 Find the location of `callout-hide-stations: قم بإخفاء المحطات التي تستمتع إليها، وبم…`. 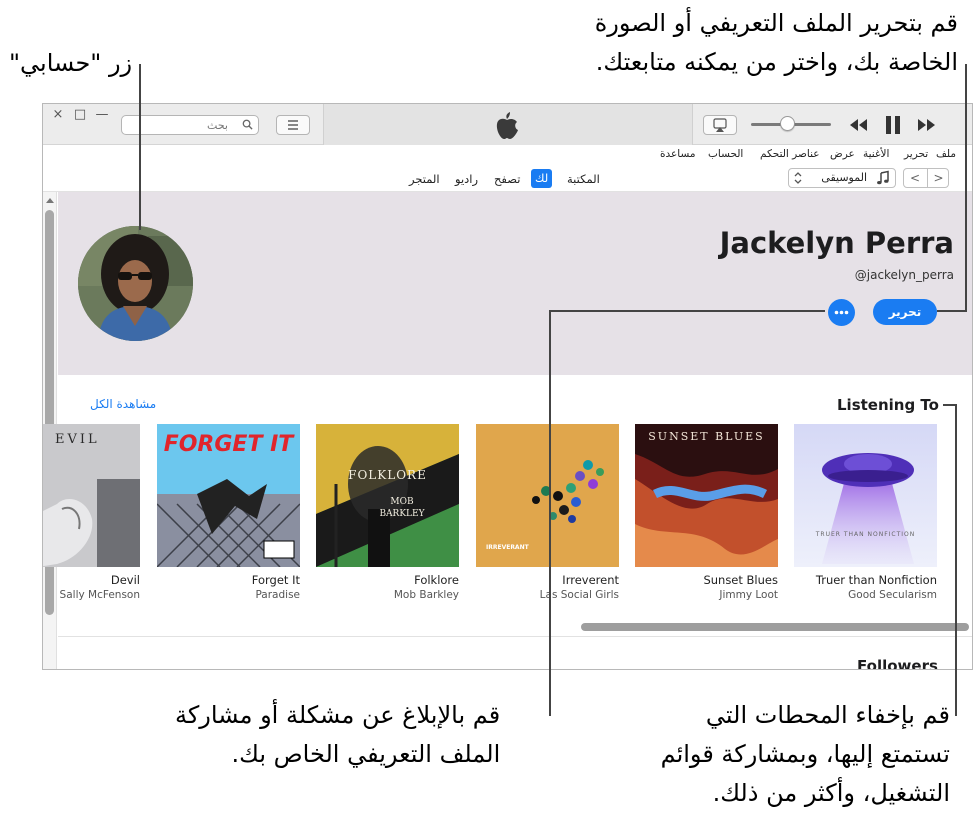

callout-hide-stations: قم بإخفاء المحطات التي تستمتع إليها، وبم… is located at coordinates (805, 754).